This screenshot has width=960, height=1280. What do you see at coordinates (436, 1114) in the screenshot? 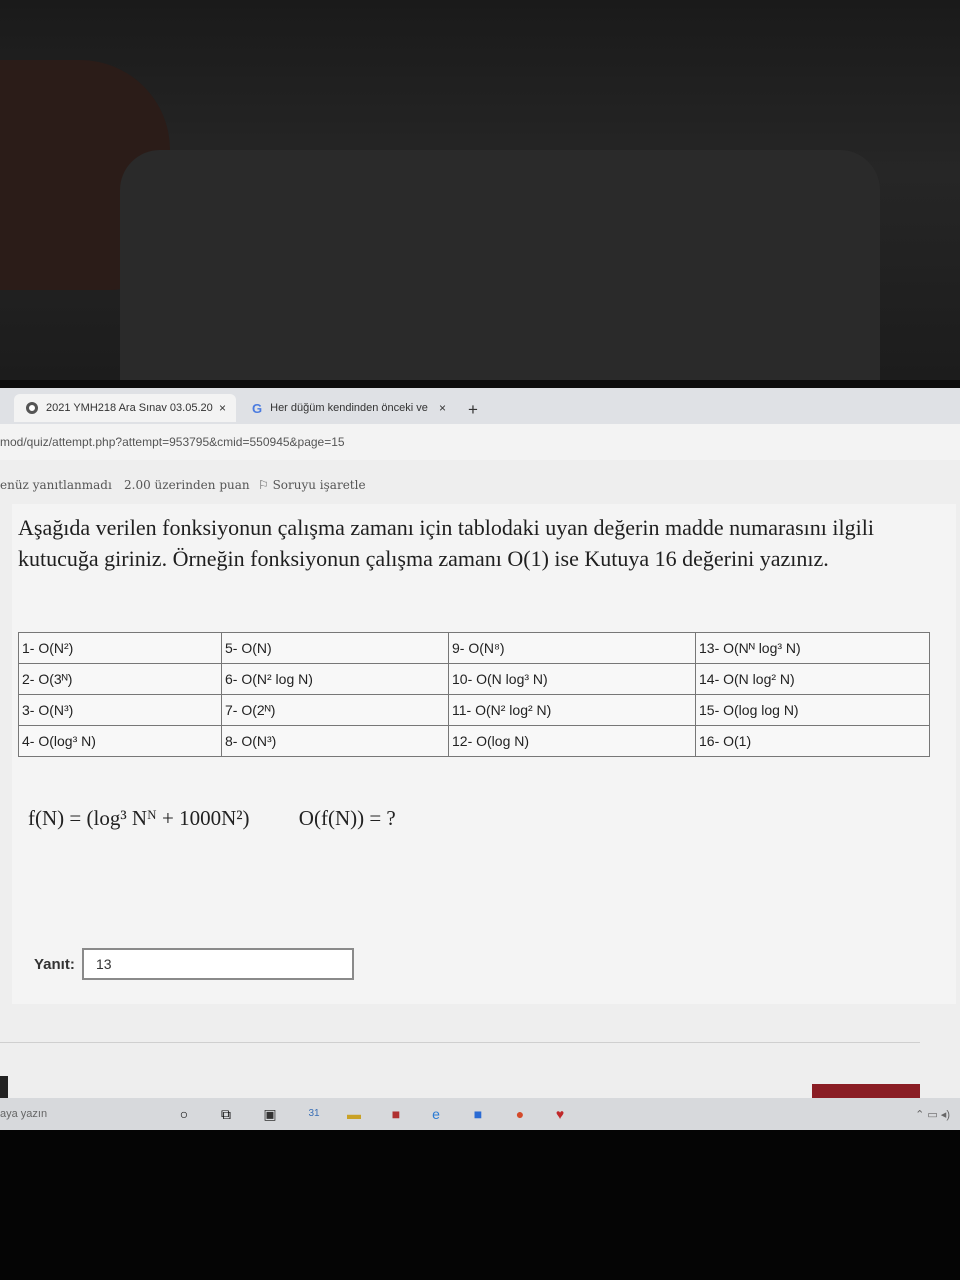
I see `edge-icon: e` at bounding box center [436, 1114].